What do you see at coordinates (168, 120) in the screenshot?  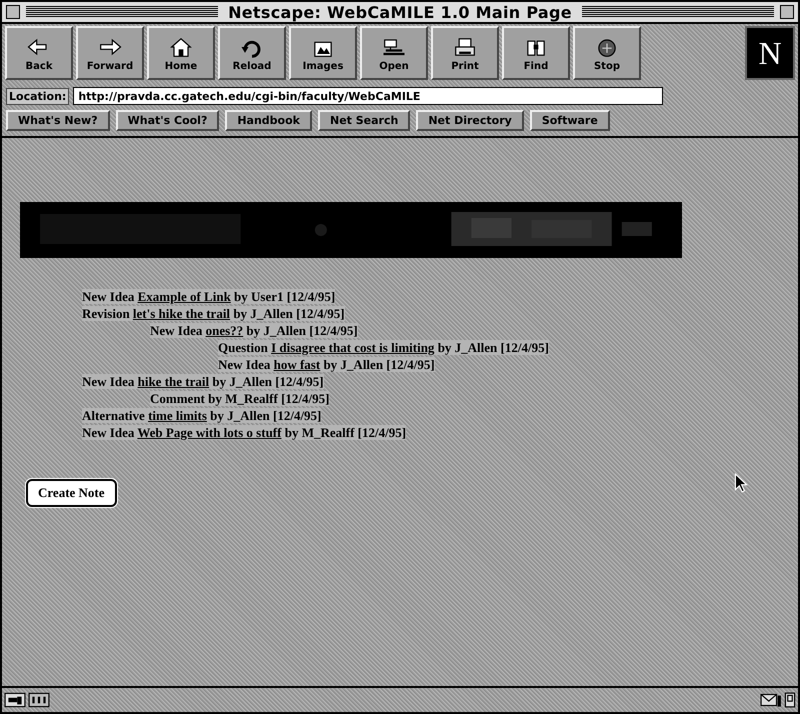 I see `directory-button: What's Cool?` at bounding box center [168, 120].